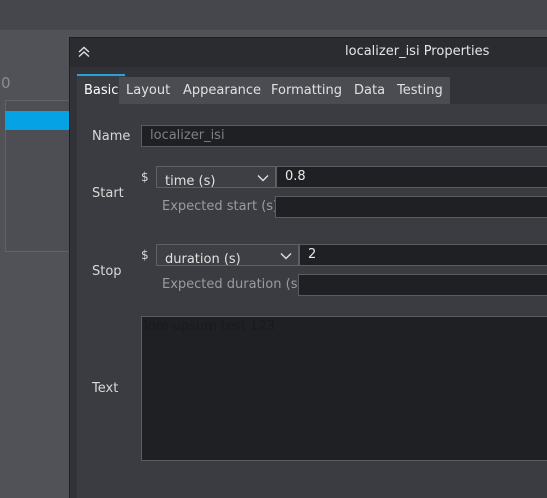 The height and width of the screenshot is (498, 547). I want to click on expected-start-field, so click(411, 207).